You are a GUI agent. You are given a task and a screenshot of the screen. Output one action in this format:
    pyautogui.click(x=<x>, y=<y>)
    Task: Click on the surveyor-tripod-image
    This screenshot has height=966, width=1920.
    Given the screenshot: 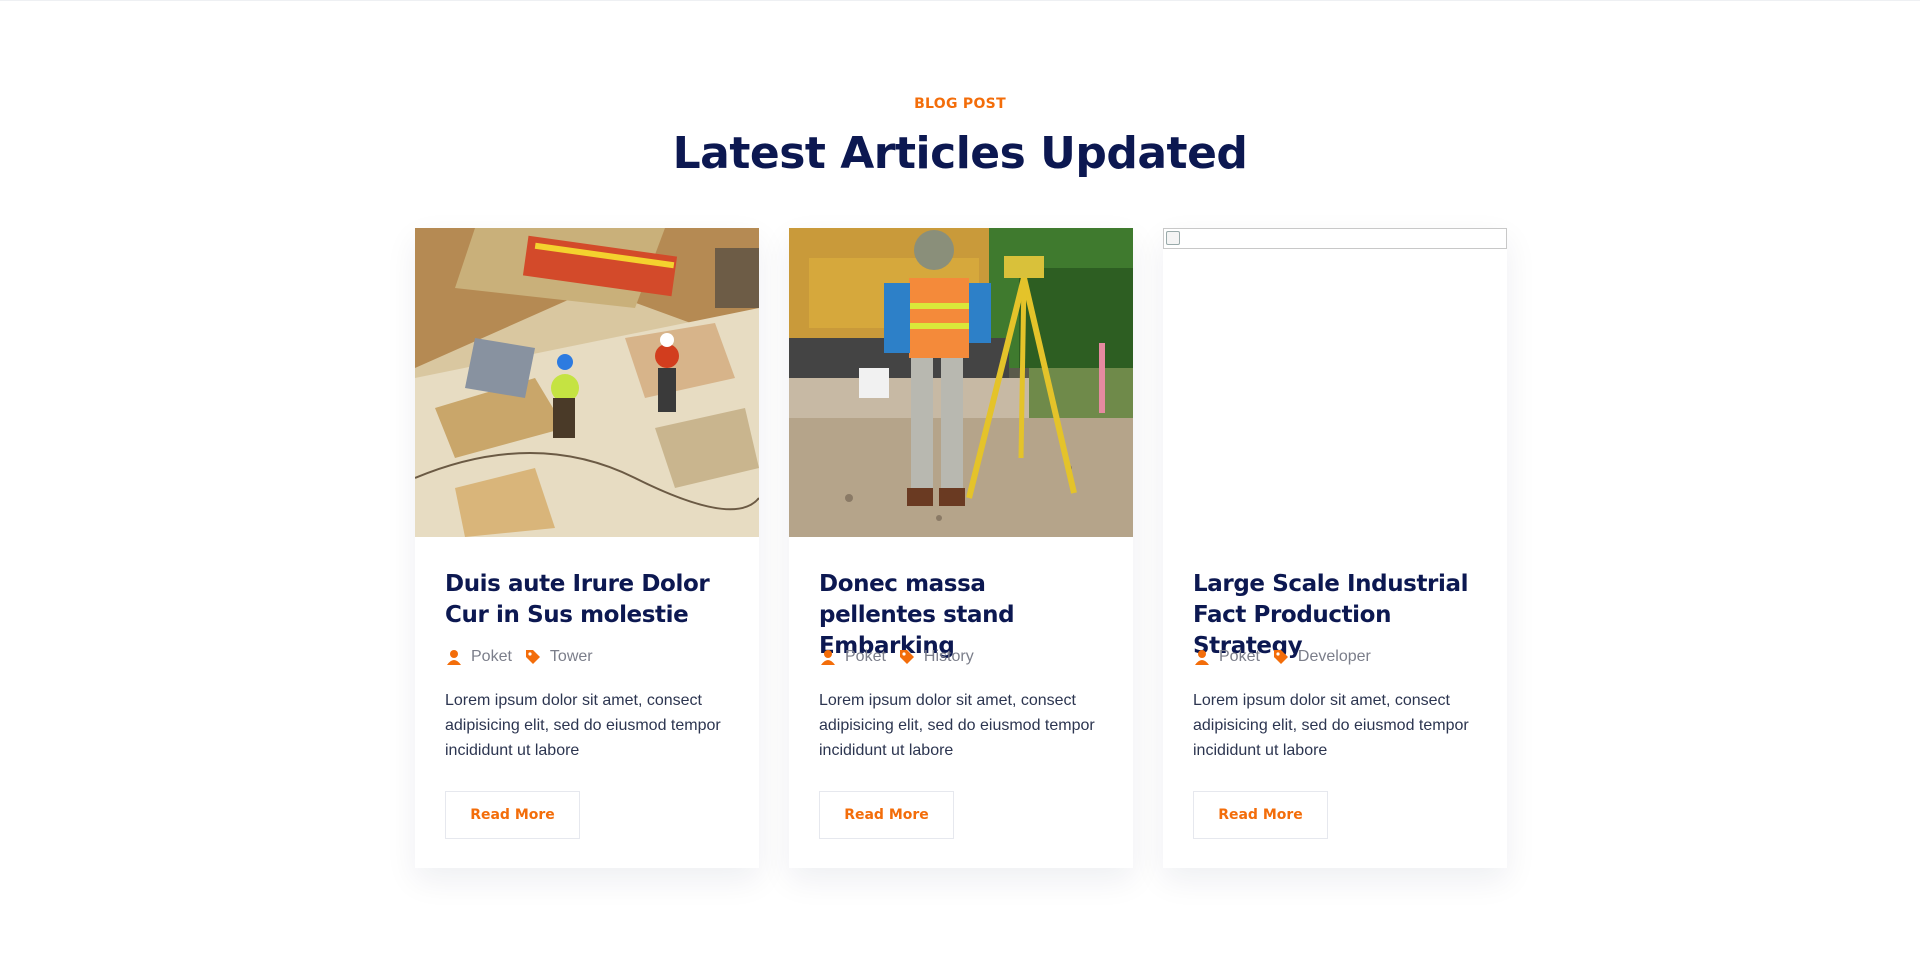 What is the action you would take?
    pyautogui.click(x=961, y=382)
    